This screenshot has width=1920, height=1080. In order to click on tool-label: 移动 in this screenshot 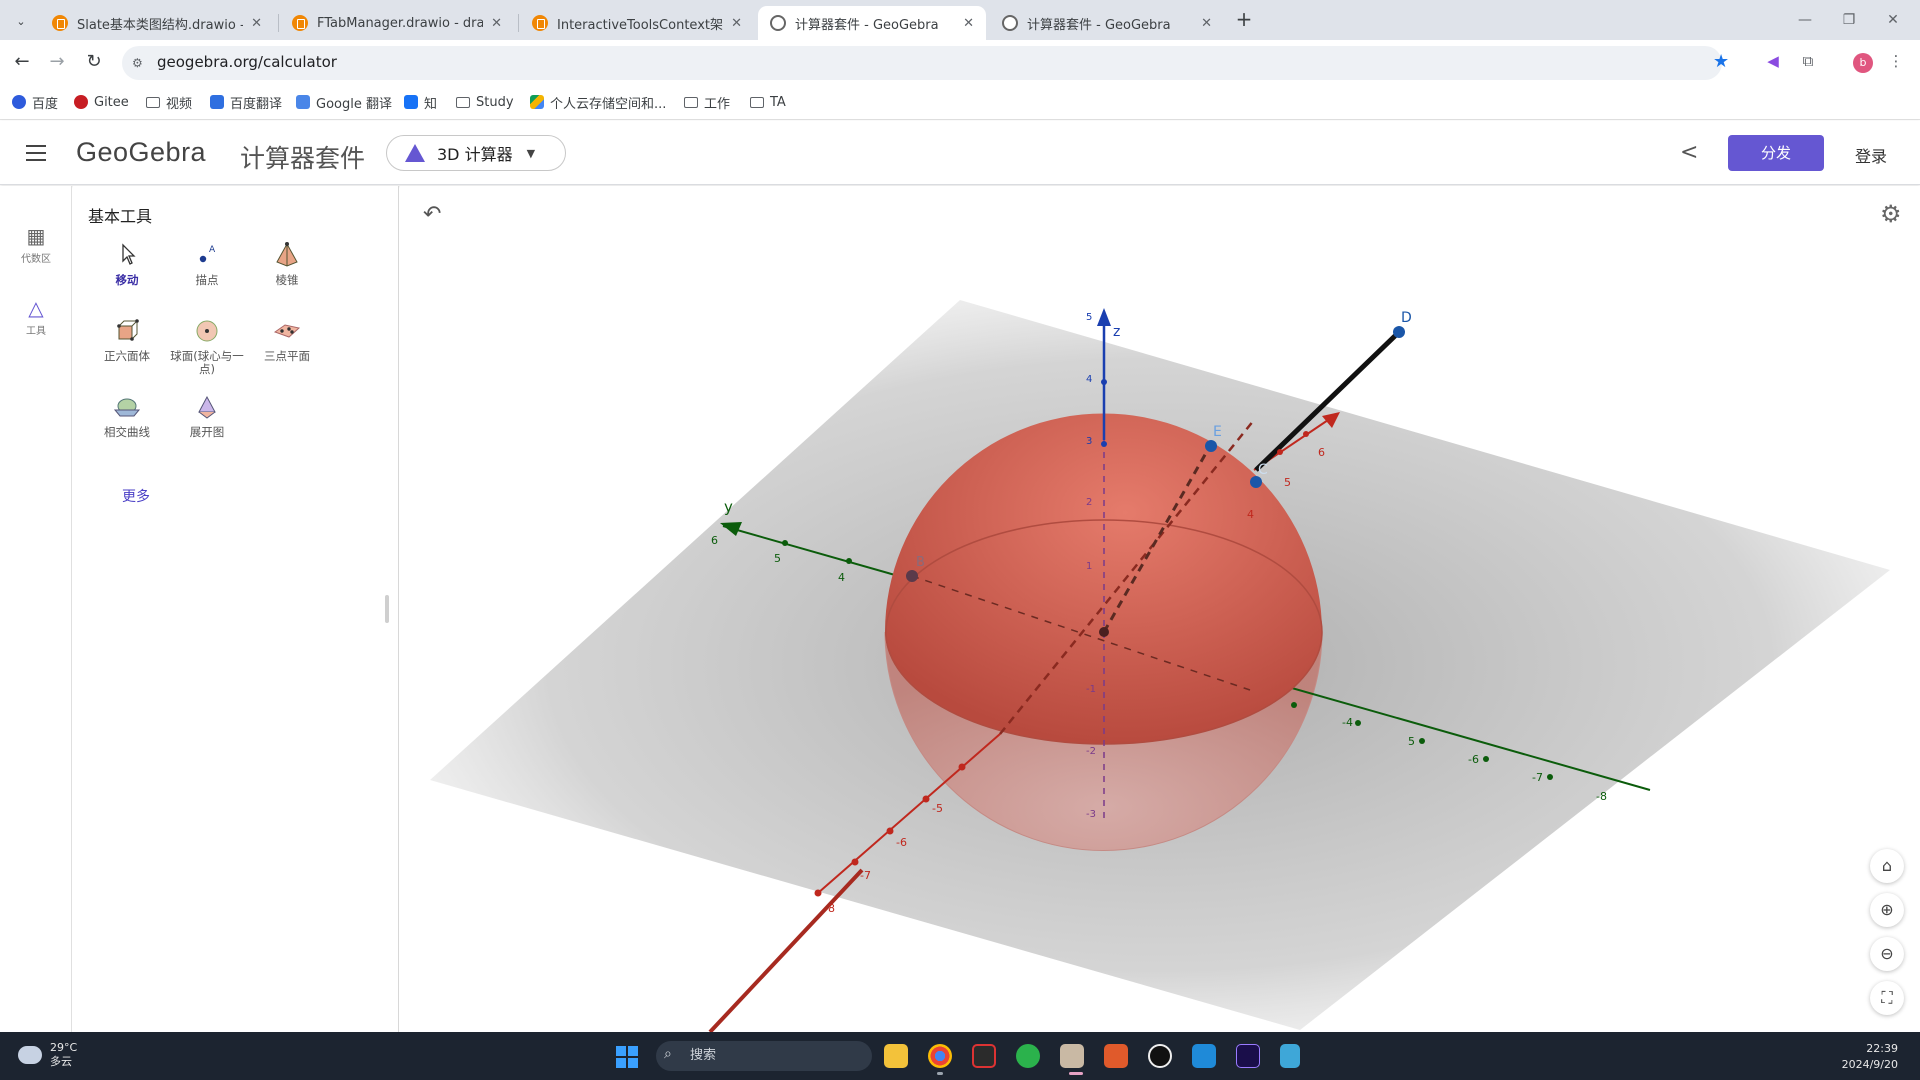, I will do `click(127, 280)`.